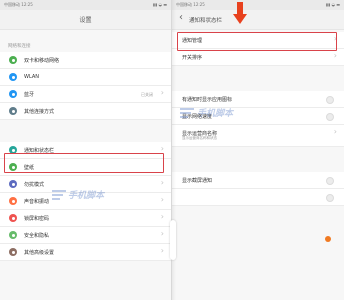 Image resolution: width=344 pixels, height=300 pixels. What do you see at coordinates (258, 197) in the screenshot?
I see `menu-item-blank` at bounding box center [258, 197].